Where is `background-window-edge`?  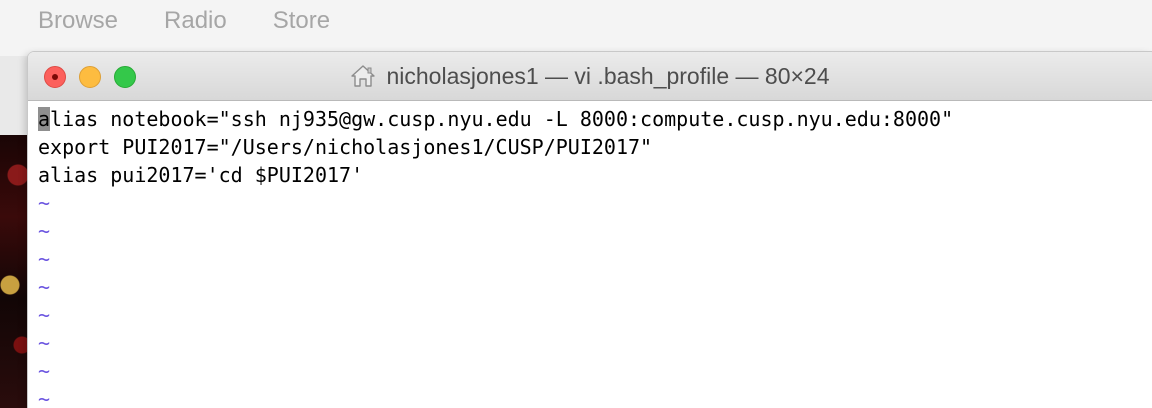 background-window-edge is located at coordinates (15, 95).